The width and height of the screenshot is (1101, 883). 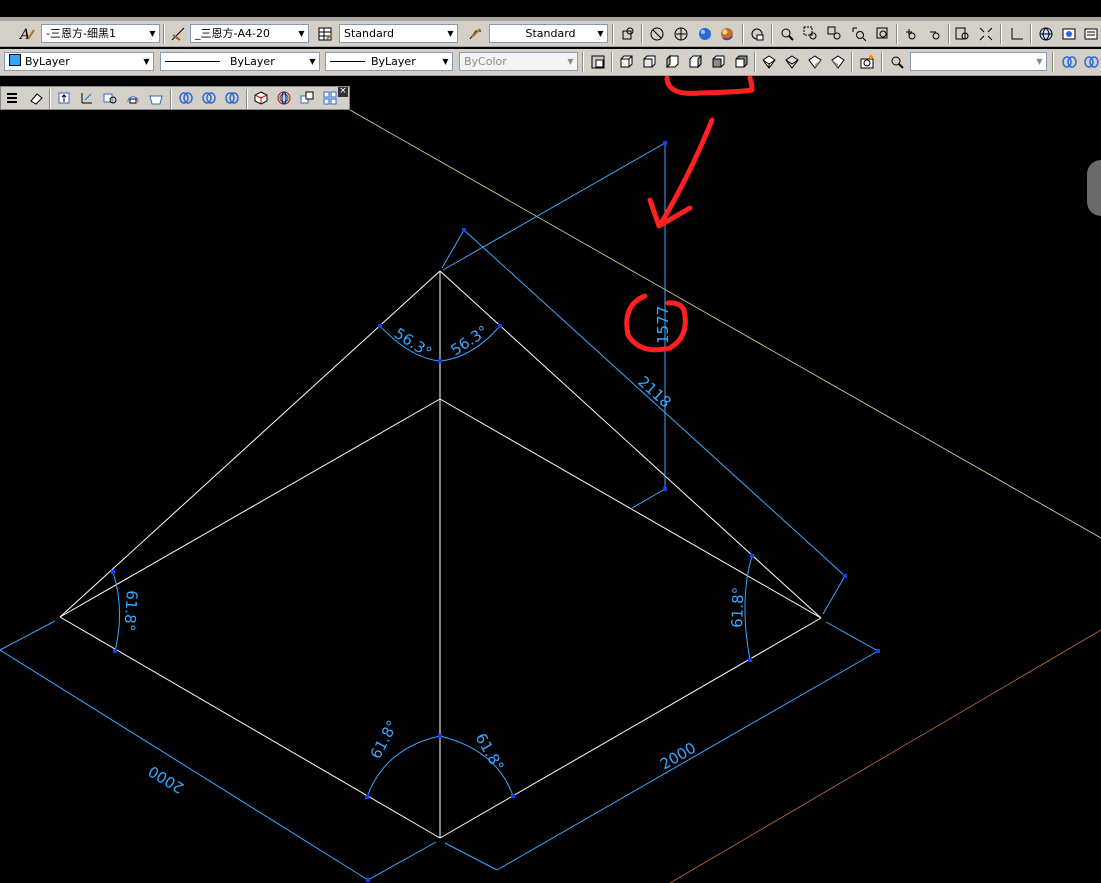 I want to click on layer-manager-icon, so click(x=13, y=98).